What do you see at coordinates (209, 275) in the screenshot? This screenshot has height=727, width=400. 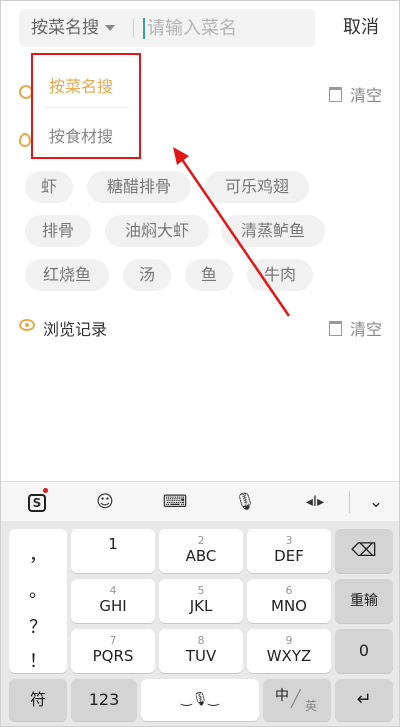 I see `hot-tag: 鱼` at bounding box center [209, 275].